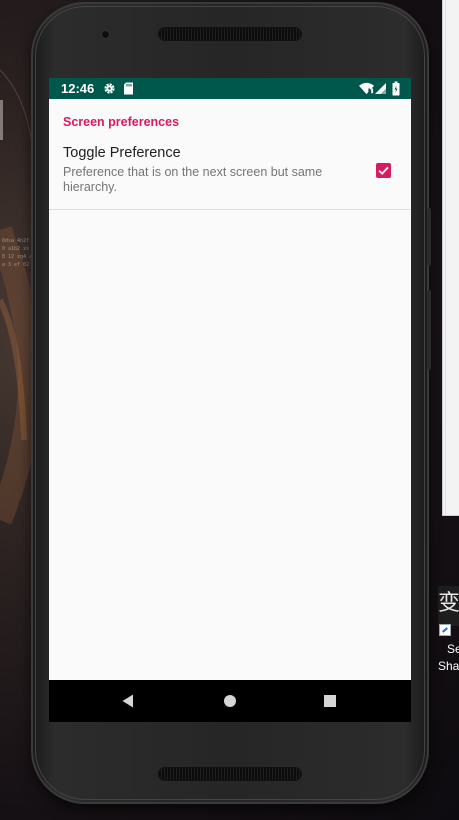  Describe the element at coordinates (230, 34) in the screenshot. I see `top-speaker` at that location.